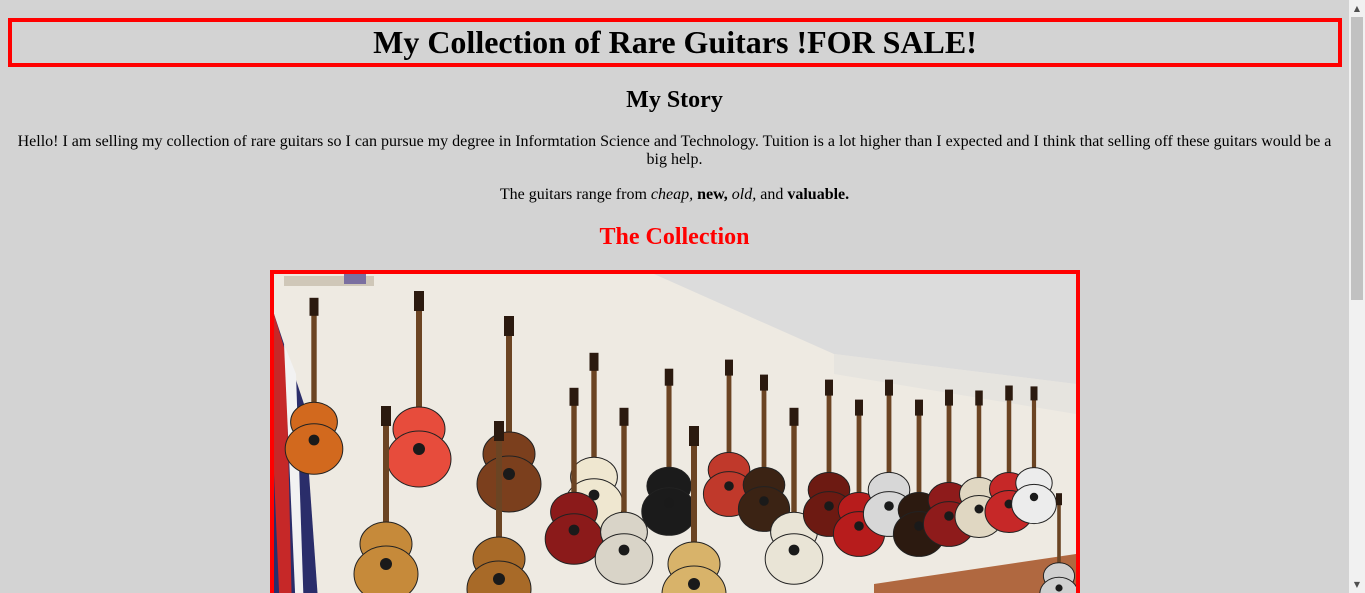 This screenshot has width=1365, height=593. I want to click on scrollbar-thumb, so click(1357, 158).